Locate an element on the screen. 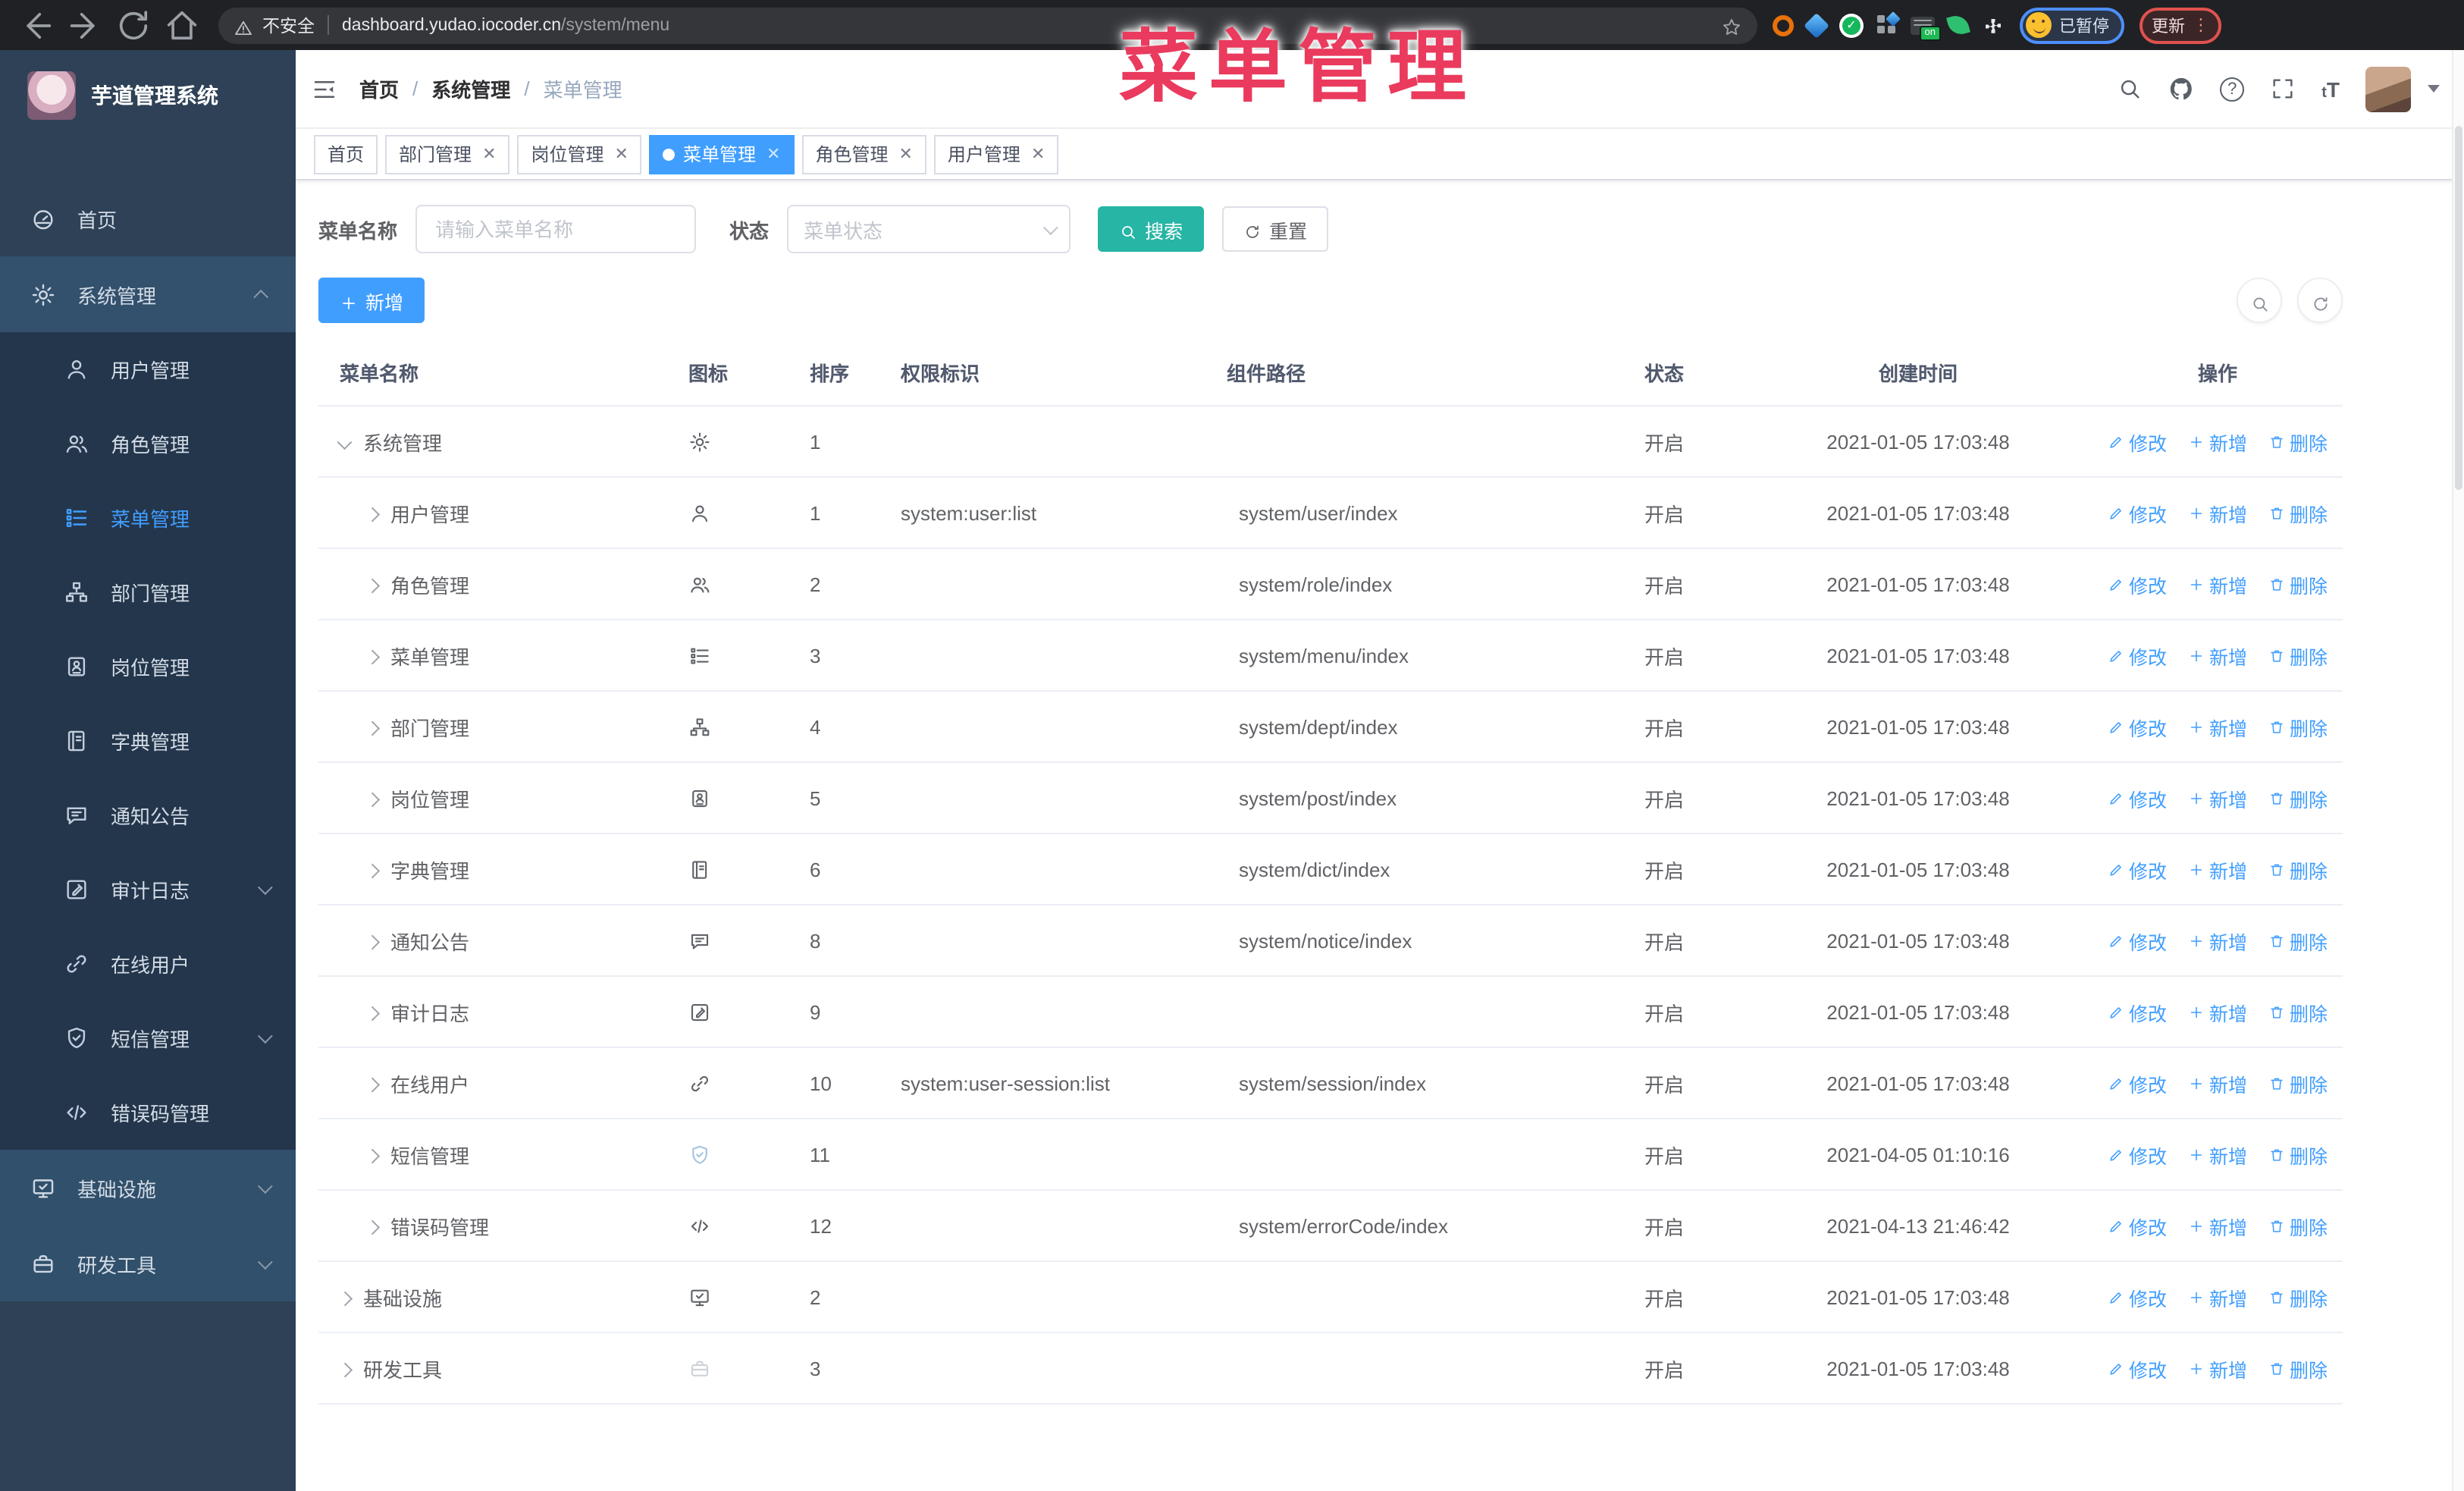 The image size is (2464, 1491). sidebar-item-code: 错误码管理 is located at coordinates (148, 1112).